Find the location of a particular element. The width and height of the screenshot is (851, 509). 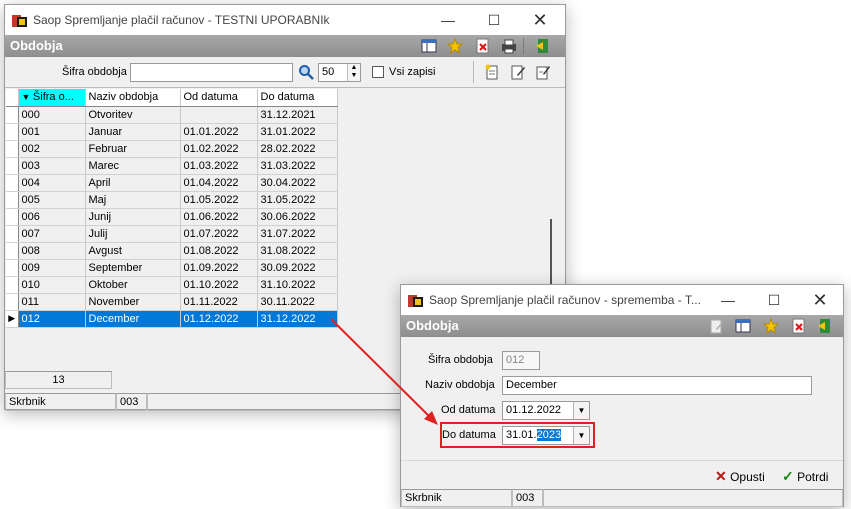

column-header-od-datuma: Od datuma is located at coordinates (219, 98).